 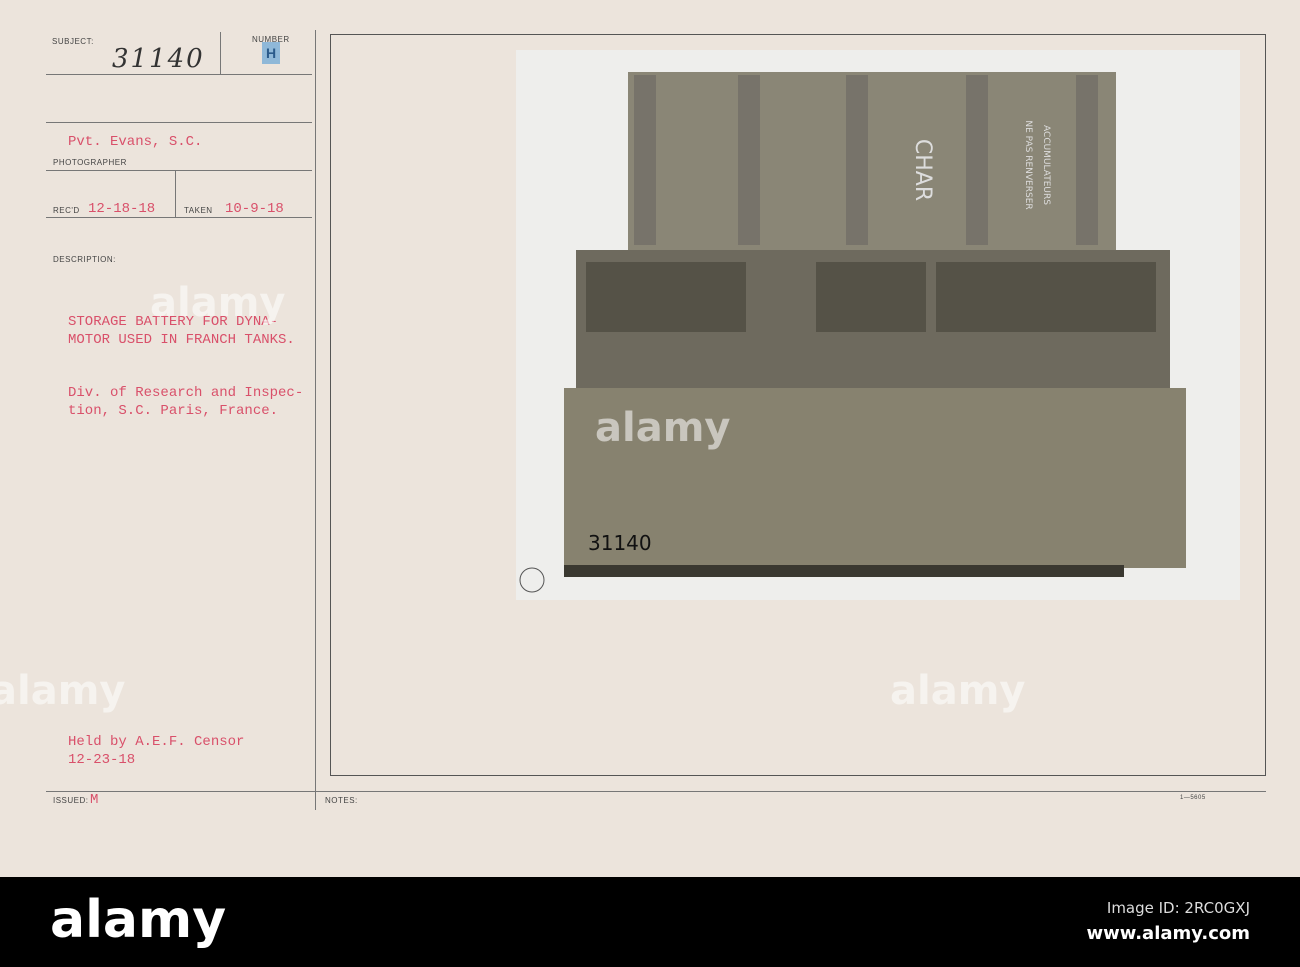 I want to click on photographer-label: PHOTOGRAPHER, so click(x=90, y=162).